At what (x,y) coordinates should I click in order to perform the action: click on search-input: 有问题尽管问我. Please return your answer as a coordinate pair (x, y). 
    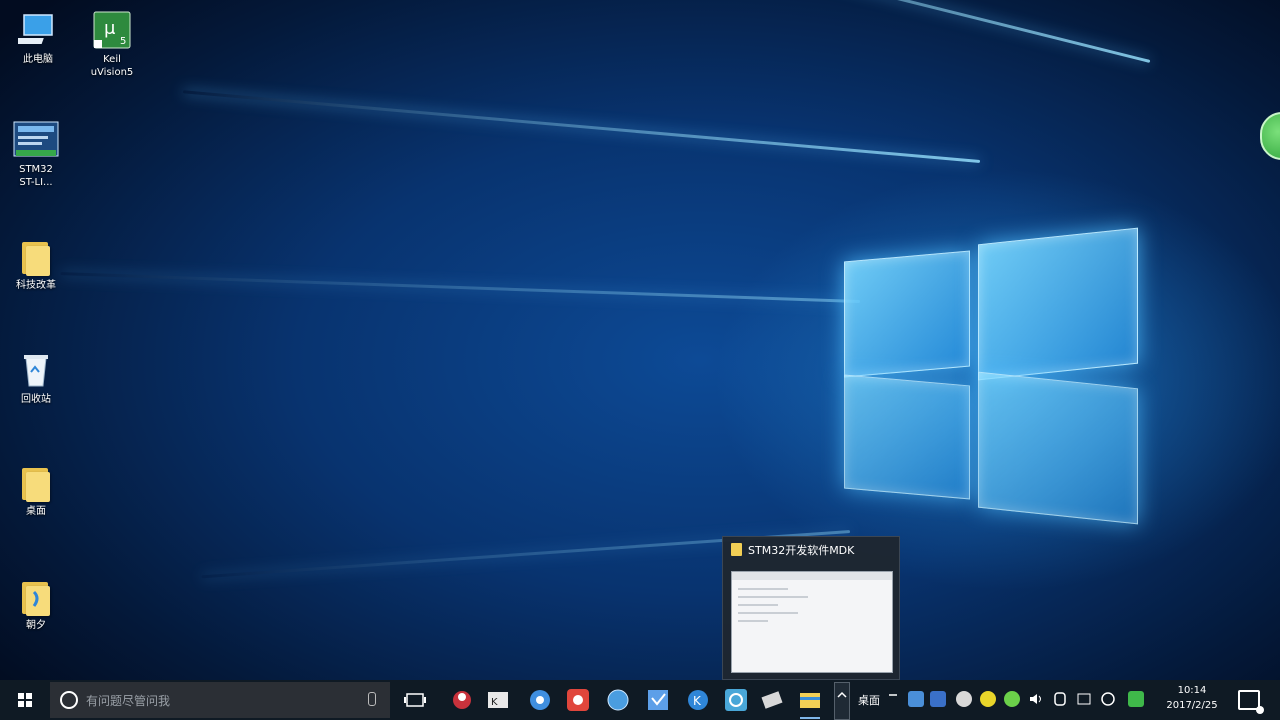
    Looking at the image, I should click on (220, 700).